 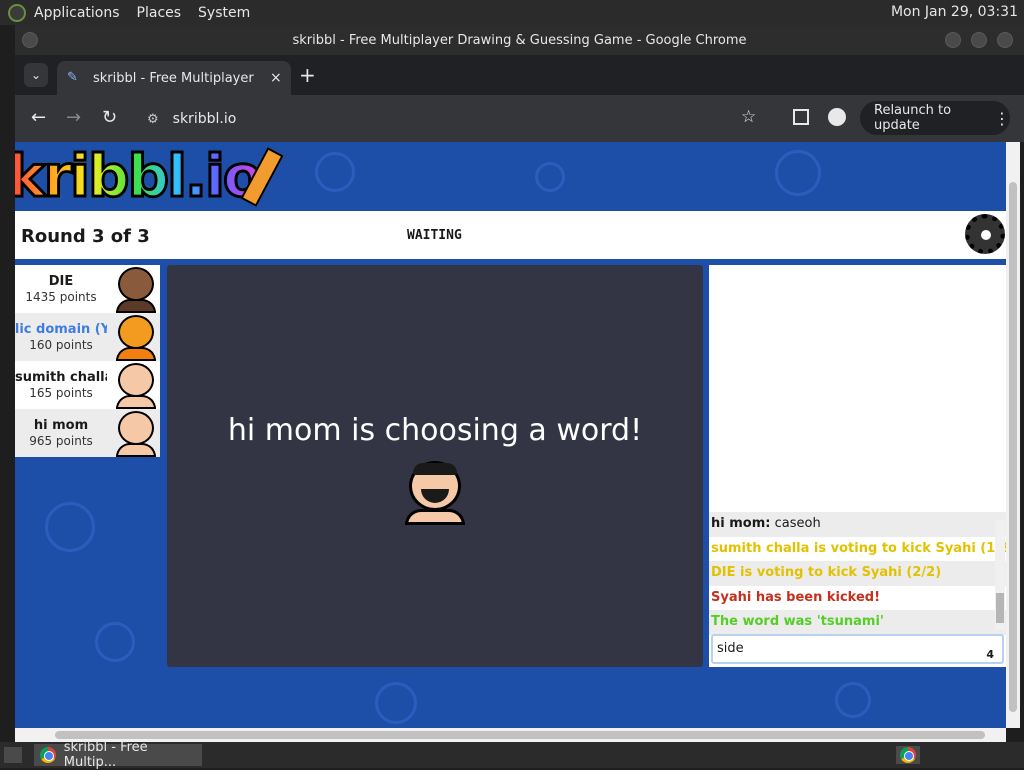 What do you see at coordinates (857, 622) in the screenshot?
I see `chat-message: The word was 'tsunami'` at bounding box center [857, 622].